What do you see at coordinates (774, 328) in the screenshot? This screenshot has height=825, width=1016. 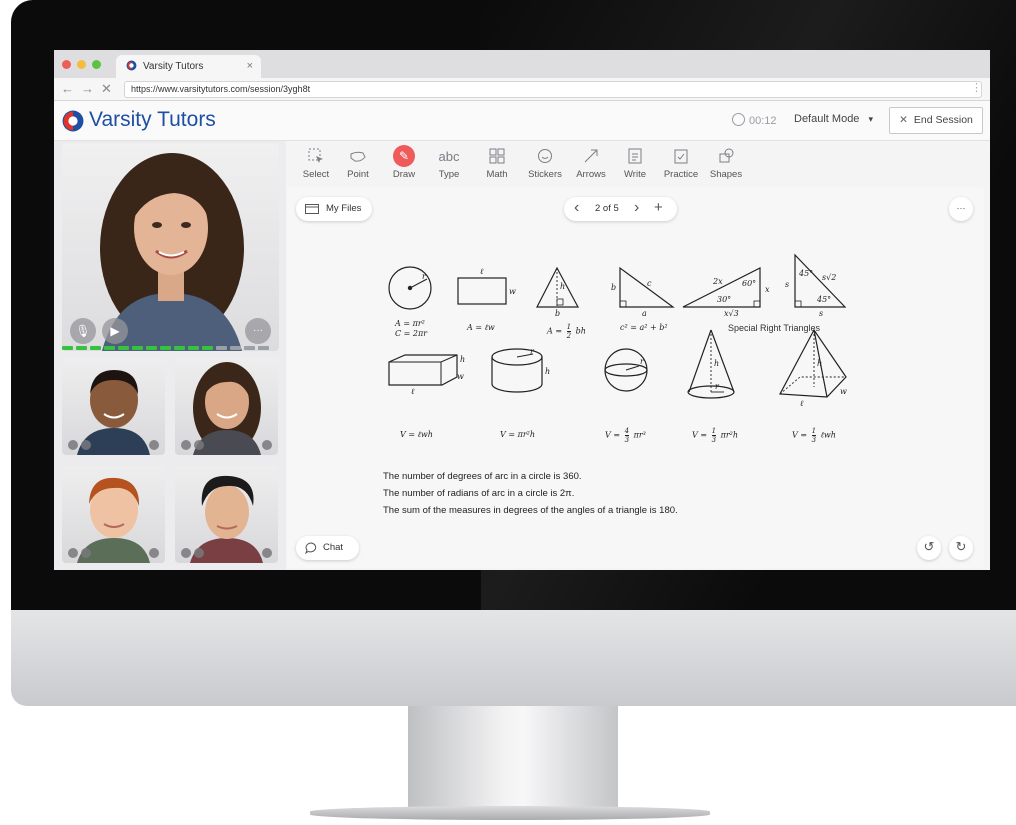 I see `special-right-triangles-caption: Special Right Triangles` at bounding box center [774, 328].